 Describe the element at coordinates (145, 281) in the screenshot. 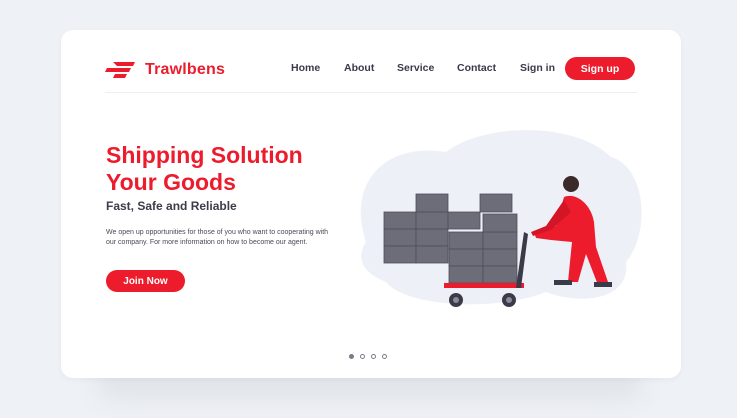

I see `join-now-button: Join Now` at that location.